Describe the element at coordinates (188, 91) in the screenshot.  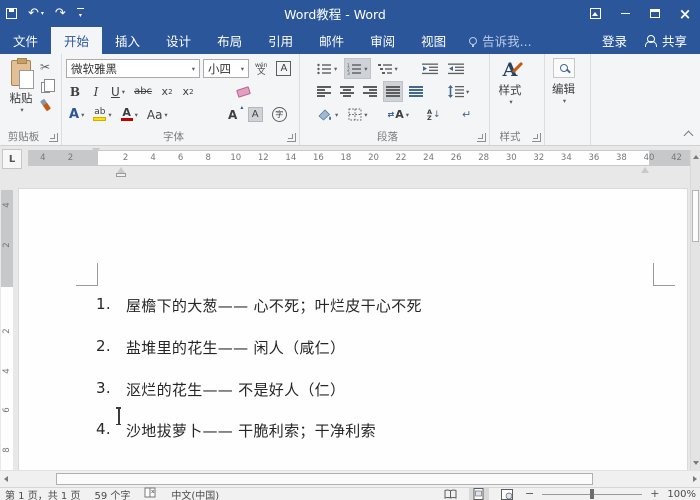
I see `superscript-button: x2` at that location.